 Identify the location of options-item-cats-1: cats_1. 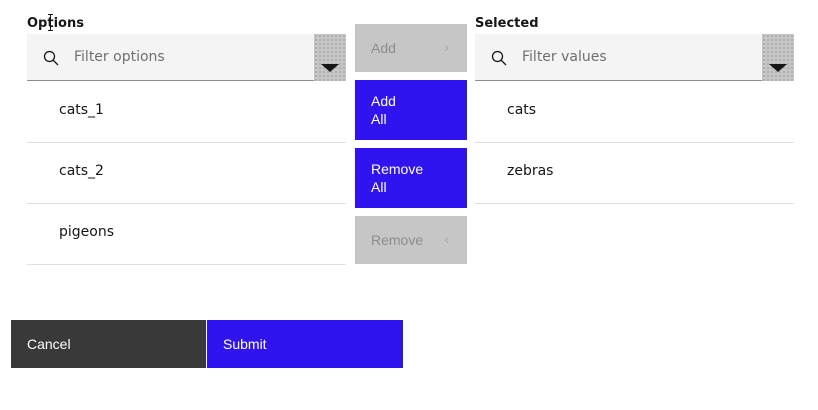
(186, 112).